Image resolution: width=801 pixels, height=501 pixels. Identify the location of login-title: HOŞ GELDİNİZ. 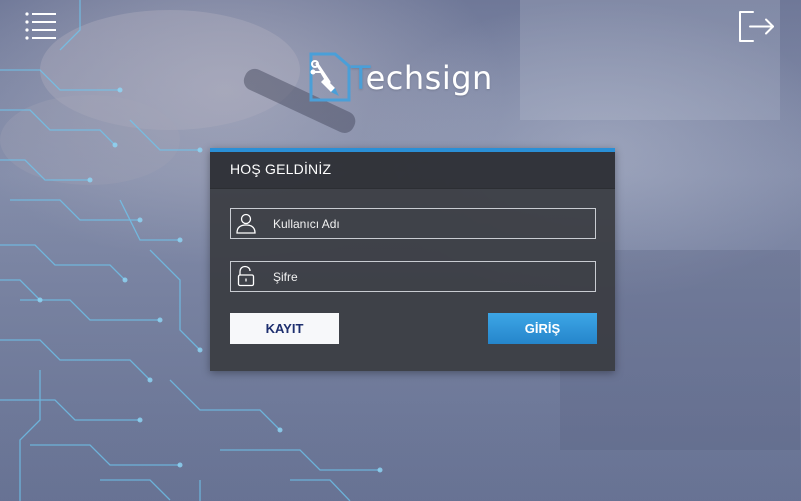
(281, 169).